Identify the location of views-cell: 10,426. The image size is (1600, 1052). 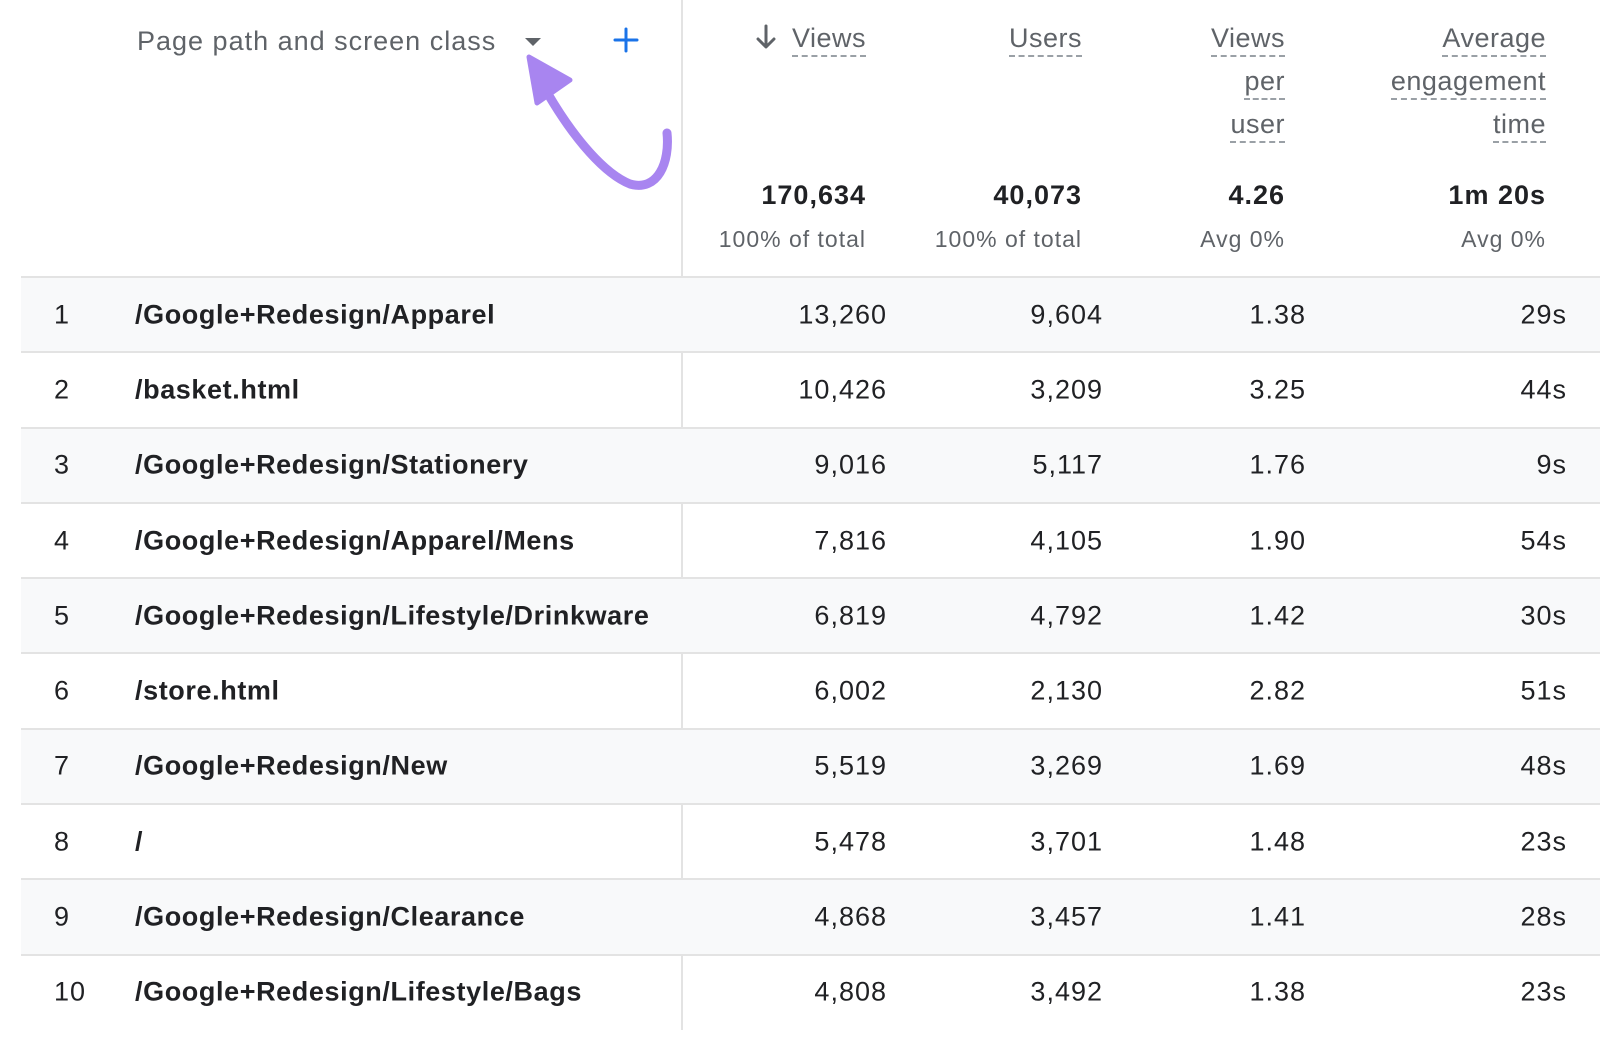
(842, 389).